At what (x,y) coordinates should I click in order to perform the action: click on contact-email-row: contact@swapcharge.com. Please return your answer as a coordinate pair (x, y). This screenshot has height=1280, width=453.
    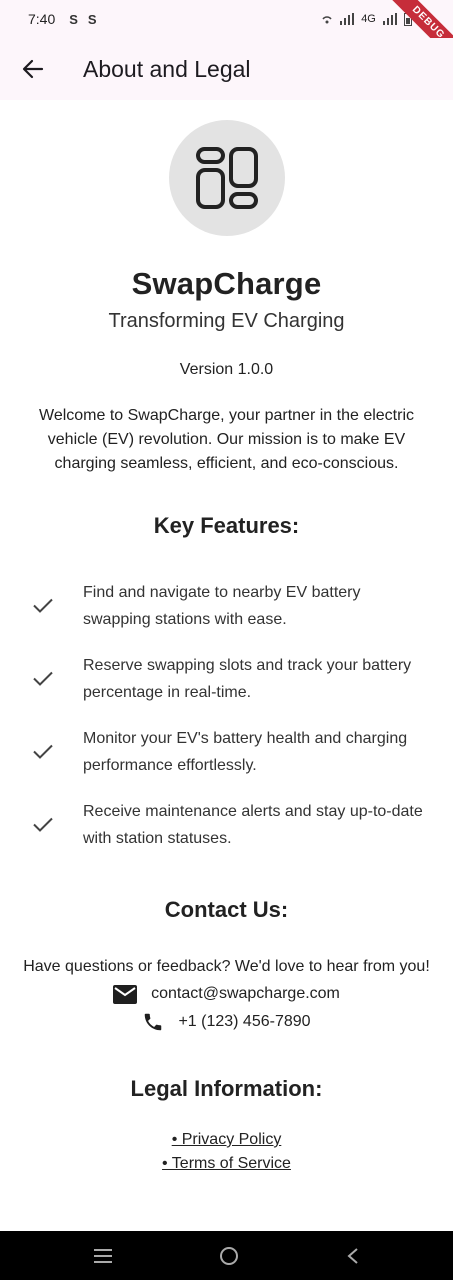
    Looking at the image, I should click on (226, 994).